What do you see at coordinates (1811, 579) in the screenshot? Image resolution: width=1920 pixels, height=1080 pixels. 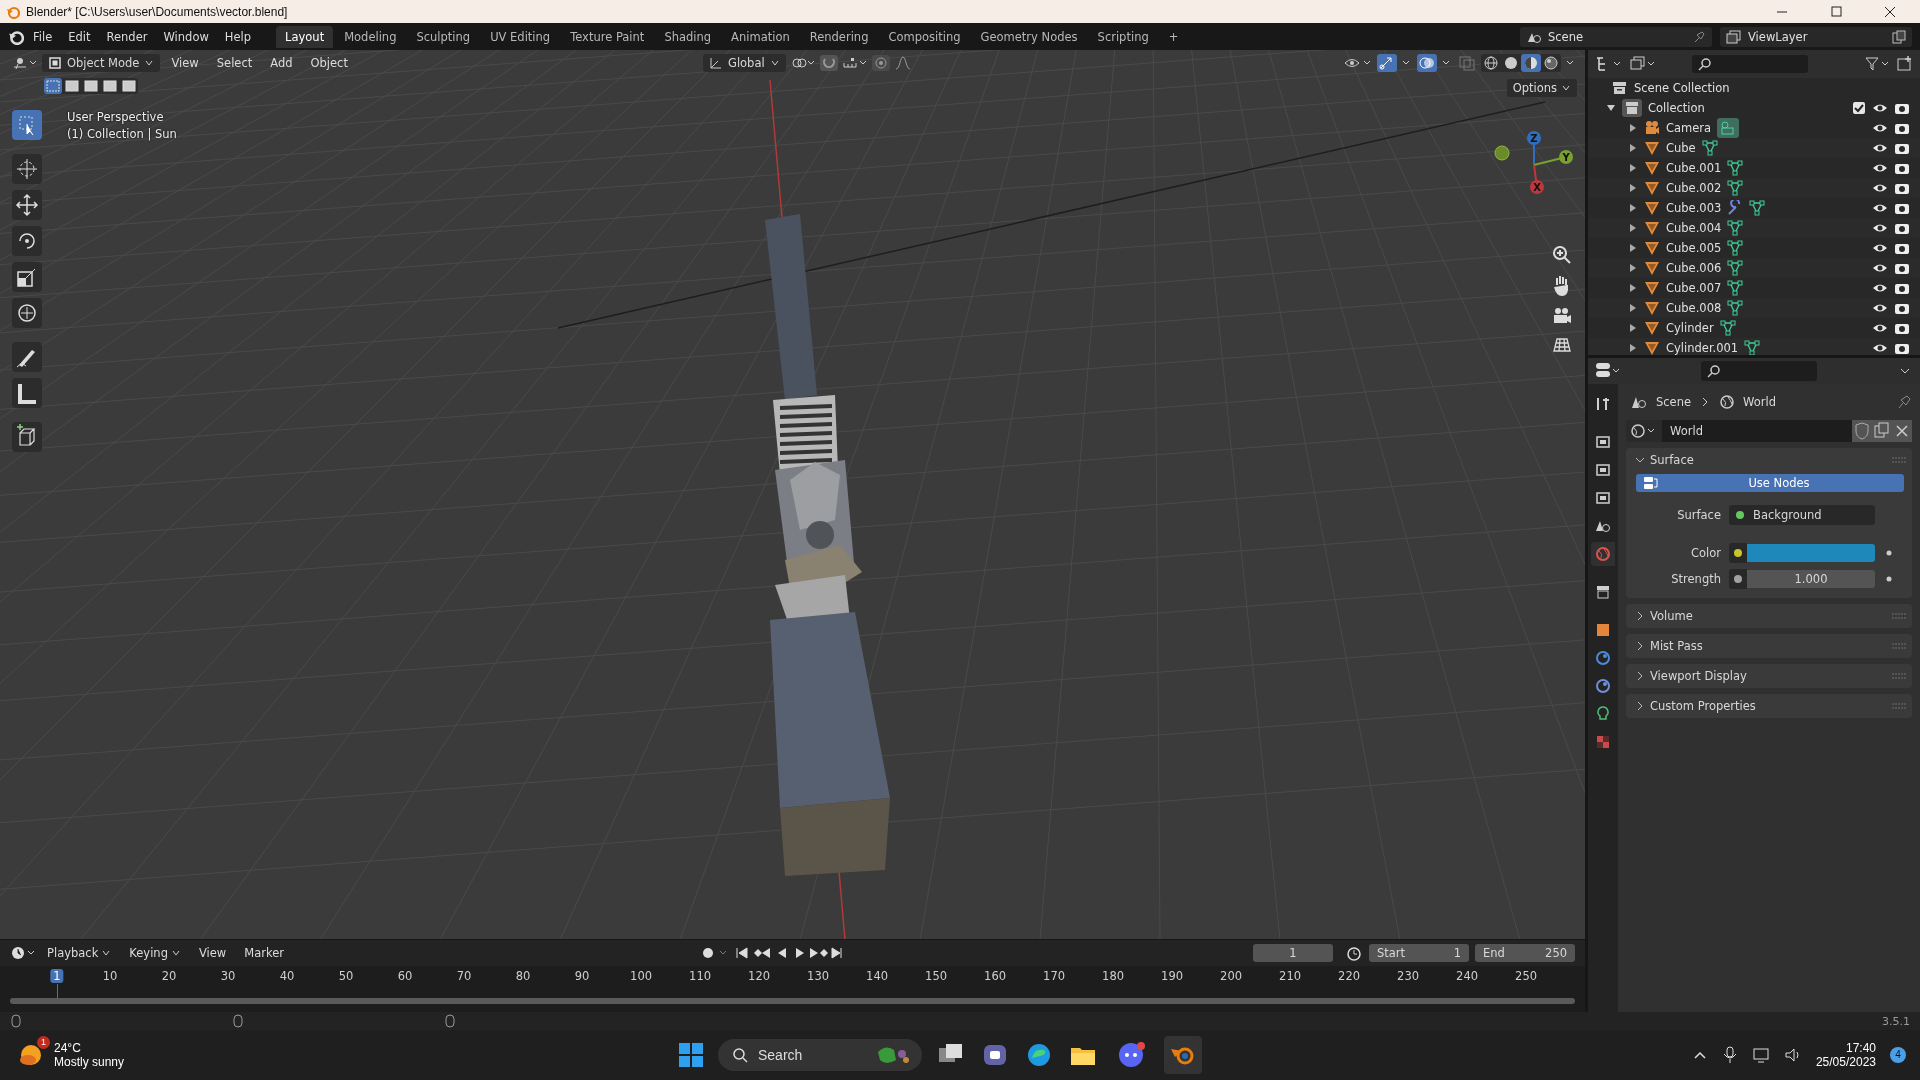 I see `strength-field: 1.000` at bounding box center [1811, 579].